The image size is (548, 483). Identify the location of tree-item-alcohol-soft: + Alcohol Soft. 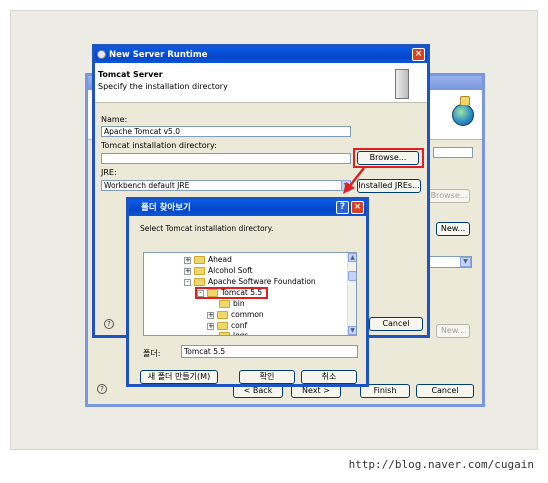
(218, 271).